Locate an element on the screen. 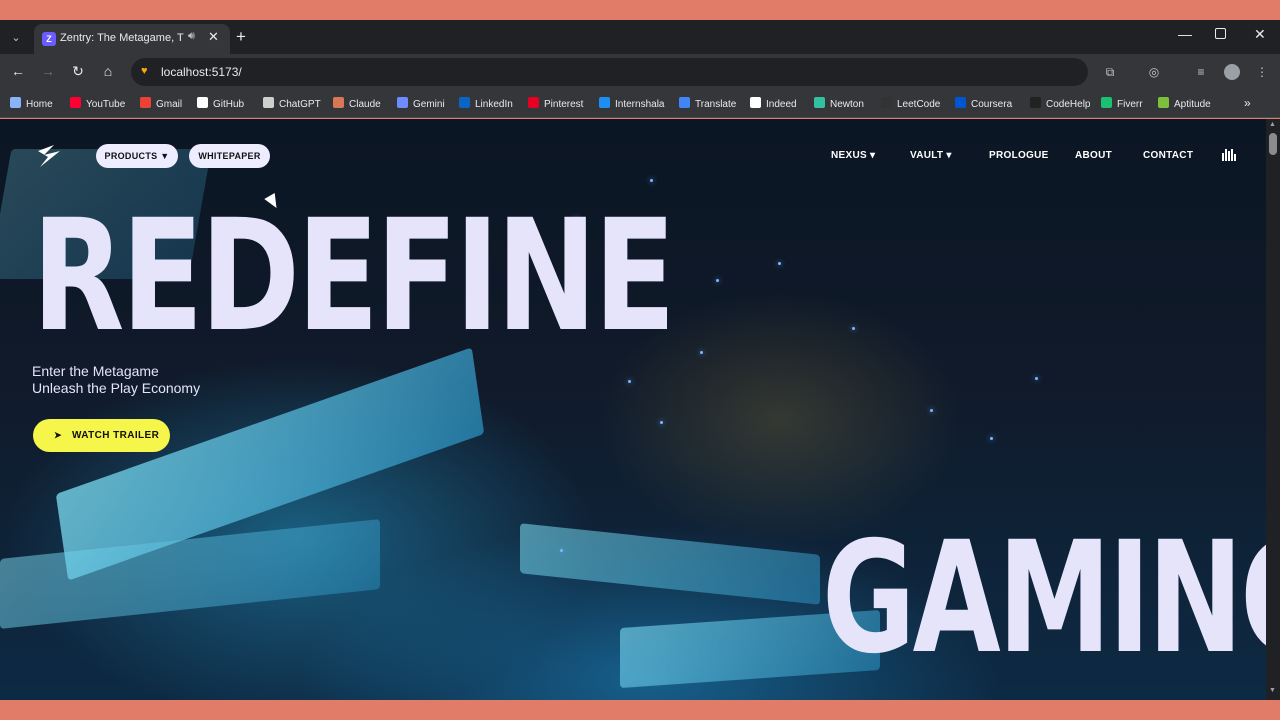 This screenshot has height=720, width=1280. minimize-icon: — is located at coordinates (1185, 34).